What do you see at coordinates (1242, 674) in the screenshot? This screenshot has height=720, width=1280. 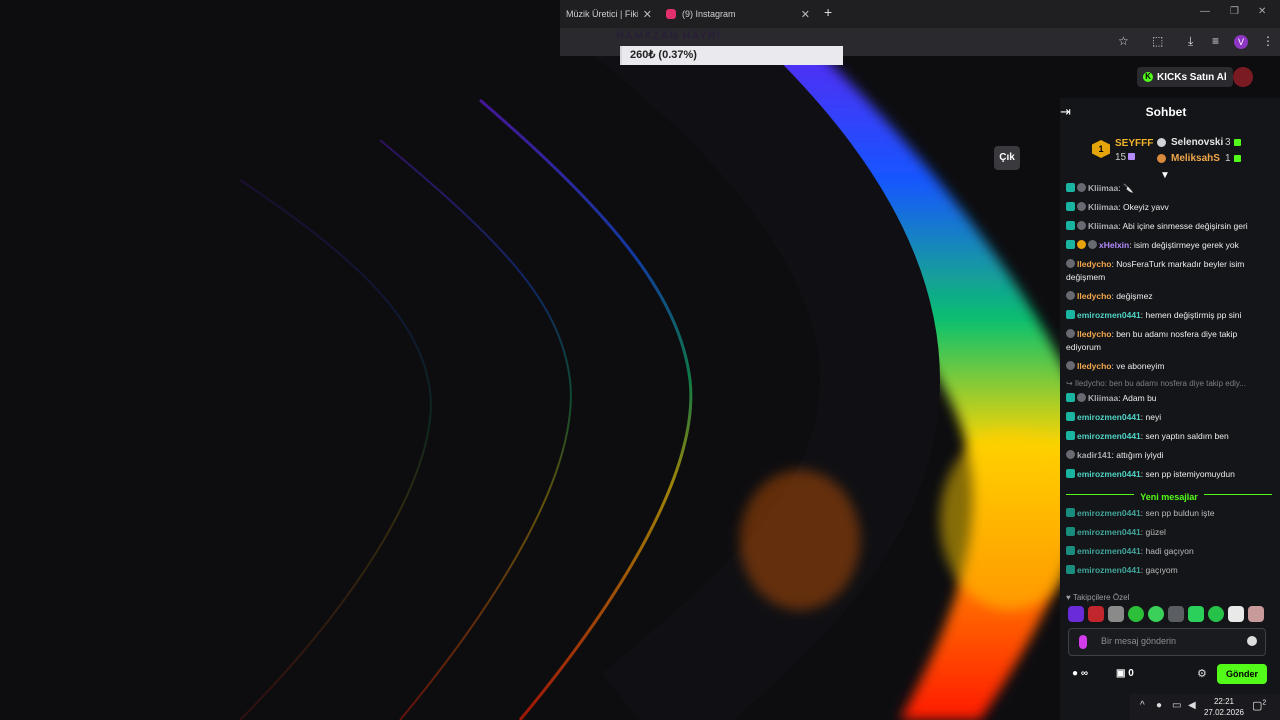 I see `send-button: Gönder` at bounding box center [1242, 674].